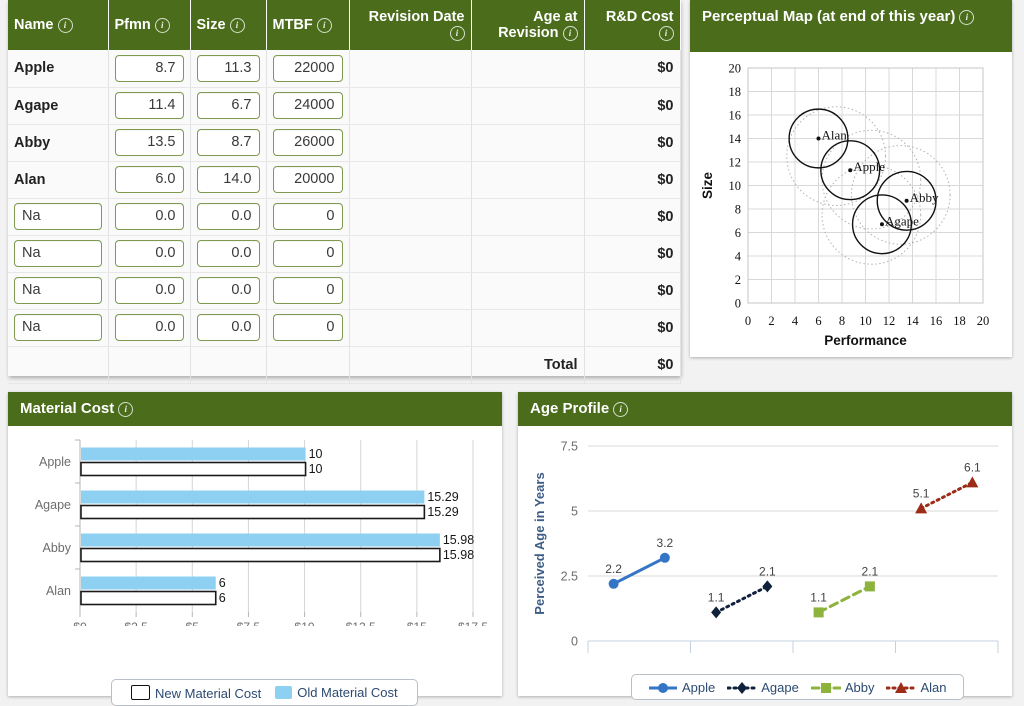 This screenshot has width=1024, height=706. What do you see at coordinates (149, 105) in the screenshot?
I see `pfmn-input: 11.4` at bounding box center [149, 105].